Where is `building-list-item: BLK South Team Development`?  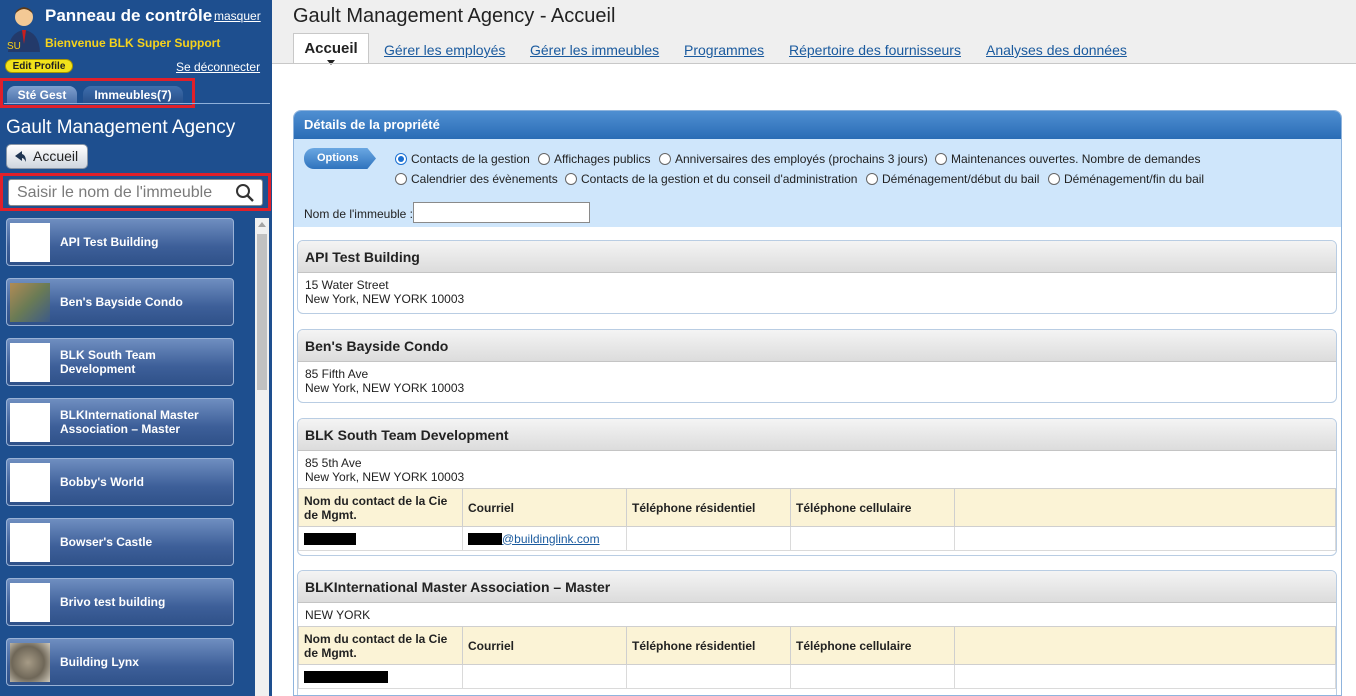
building-list-item: BLK South Team Development is located at coordinates (120, 362).